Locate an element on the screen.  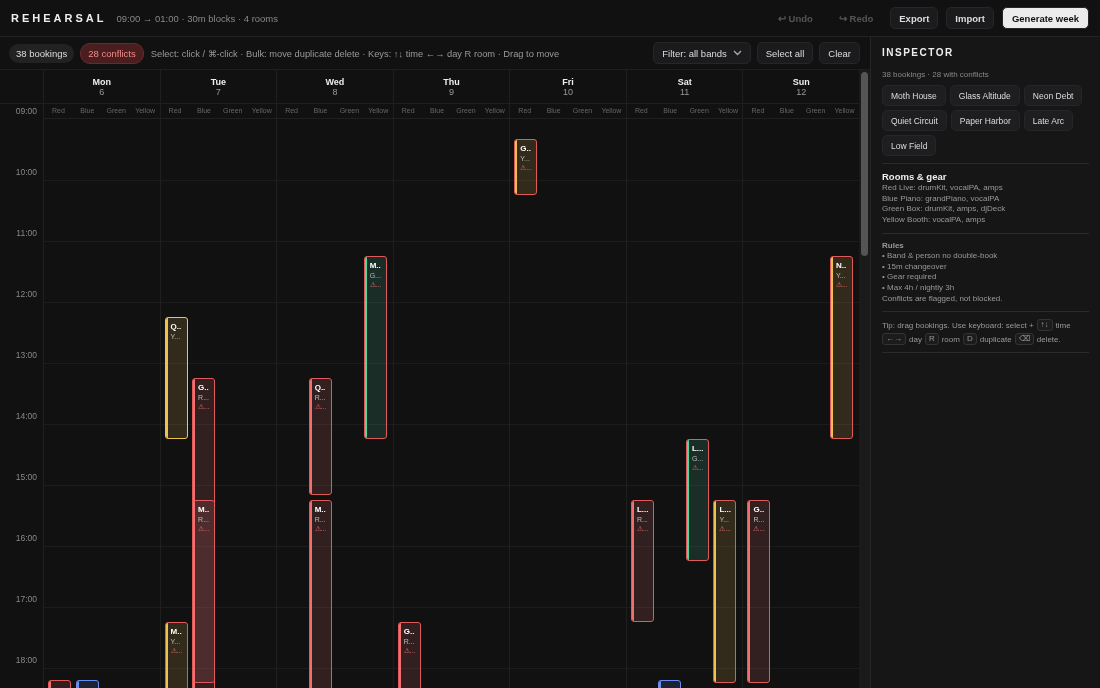
day-date: 7 is located at coordinates (218, 91).